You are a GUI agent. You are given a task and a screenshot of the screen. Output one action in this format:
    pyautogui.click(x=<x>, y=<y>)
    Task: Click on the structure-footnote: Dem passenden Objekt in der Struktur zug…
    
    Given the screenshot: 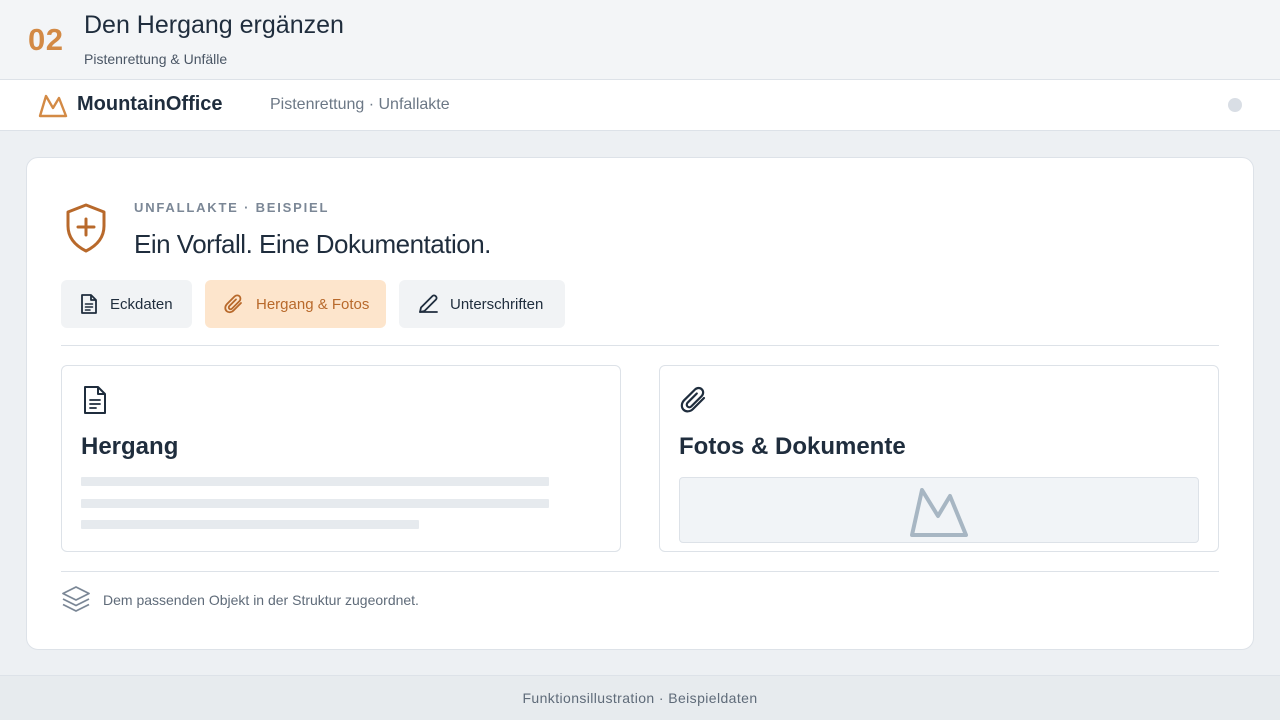 What is the action you would take?
    pyautogui.click(x=261, y=600)
    